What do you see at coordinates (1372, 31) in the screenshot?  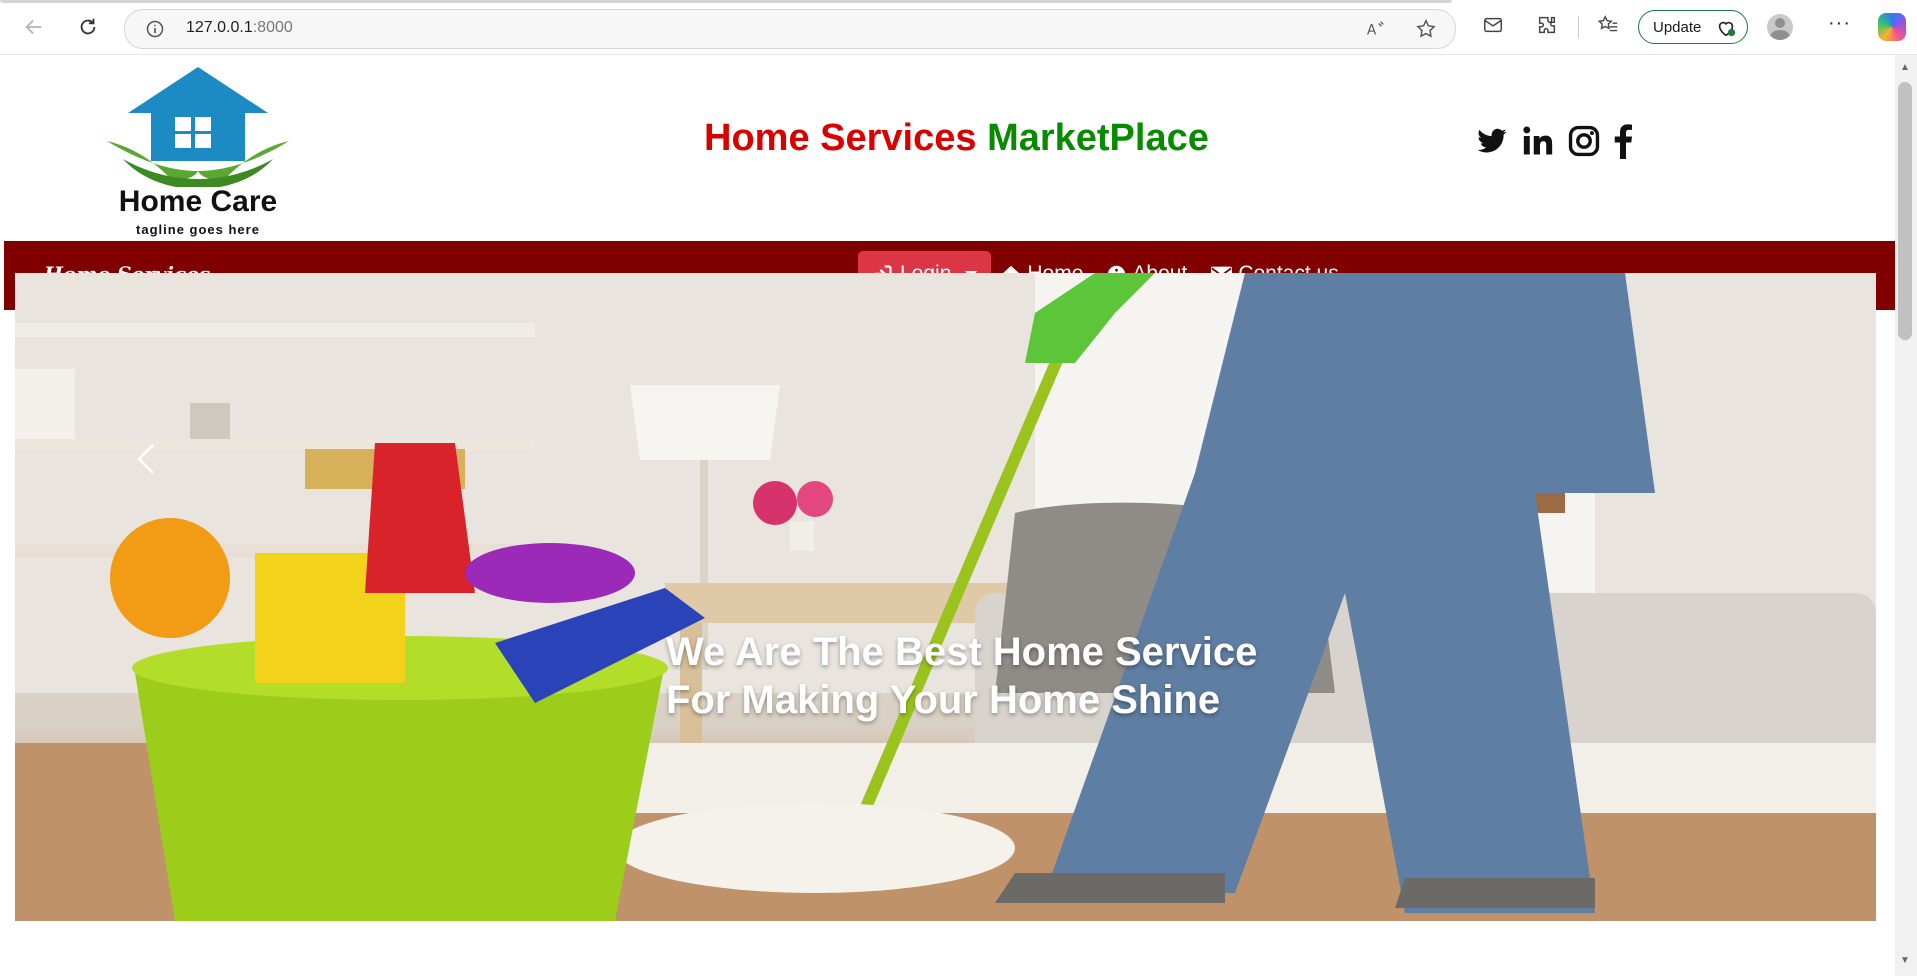 I see `svg-text: A` at bounding box center [1372, 31].